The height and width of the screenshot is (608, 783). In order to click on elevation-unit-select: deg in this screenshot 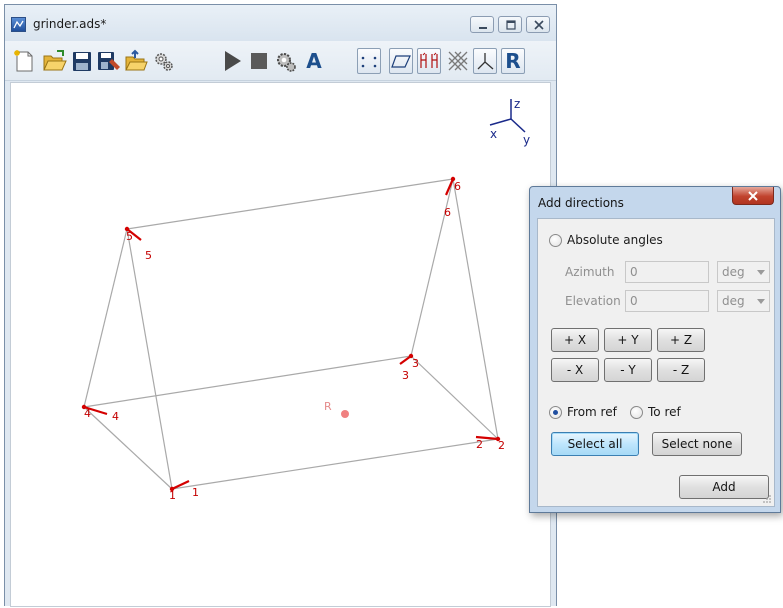, I will do `click(743, 301)`.